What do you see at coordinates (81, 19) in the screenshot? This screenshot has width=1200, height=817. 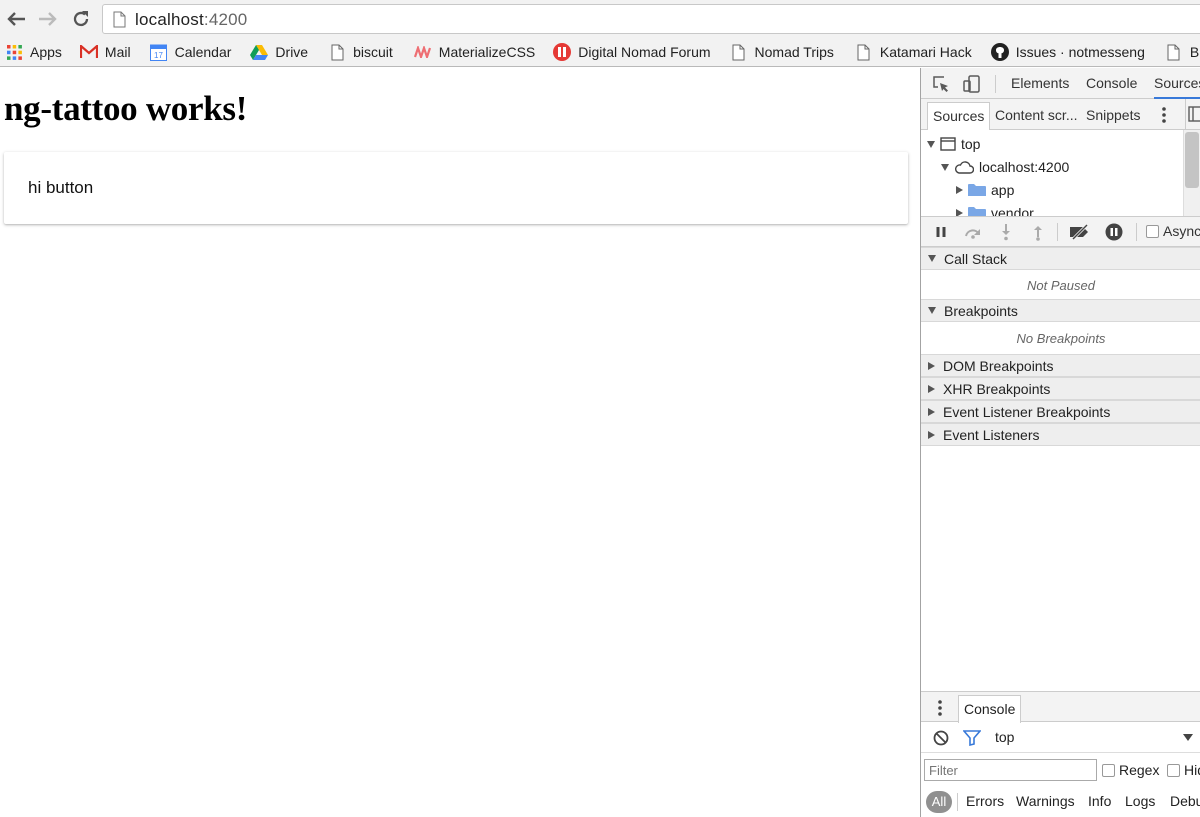 I see `reload-icon` at bounding box center [81, 19].